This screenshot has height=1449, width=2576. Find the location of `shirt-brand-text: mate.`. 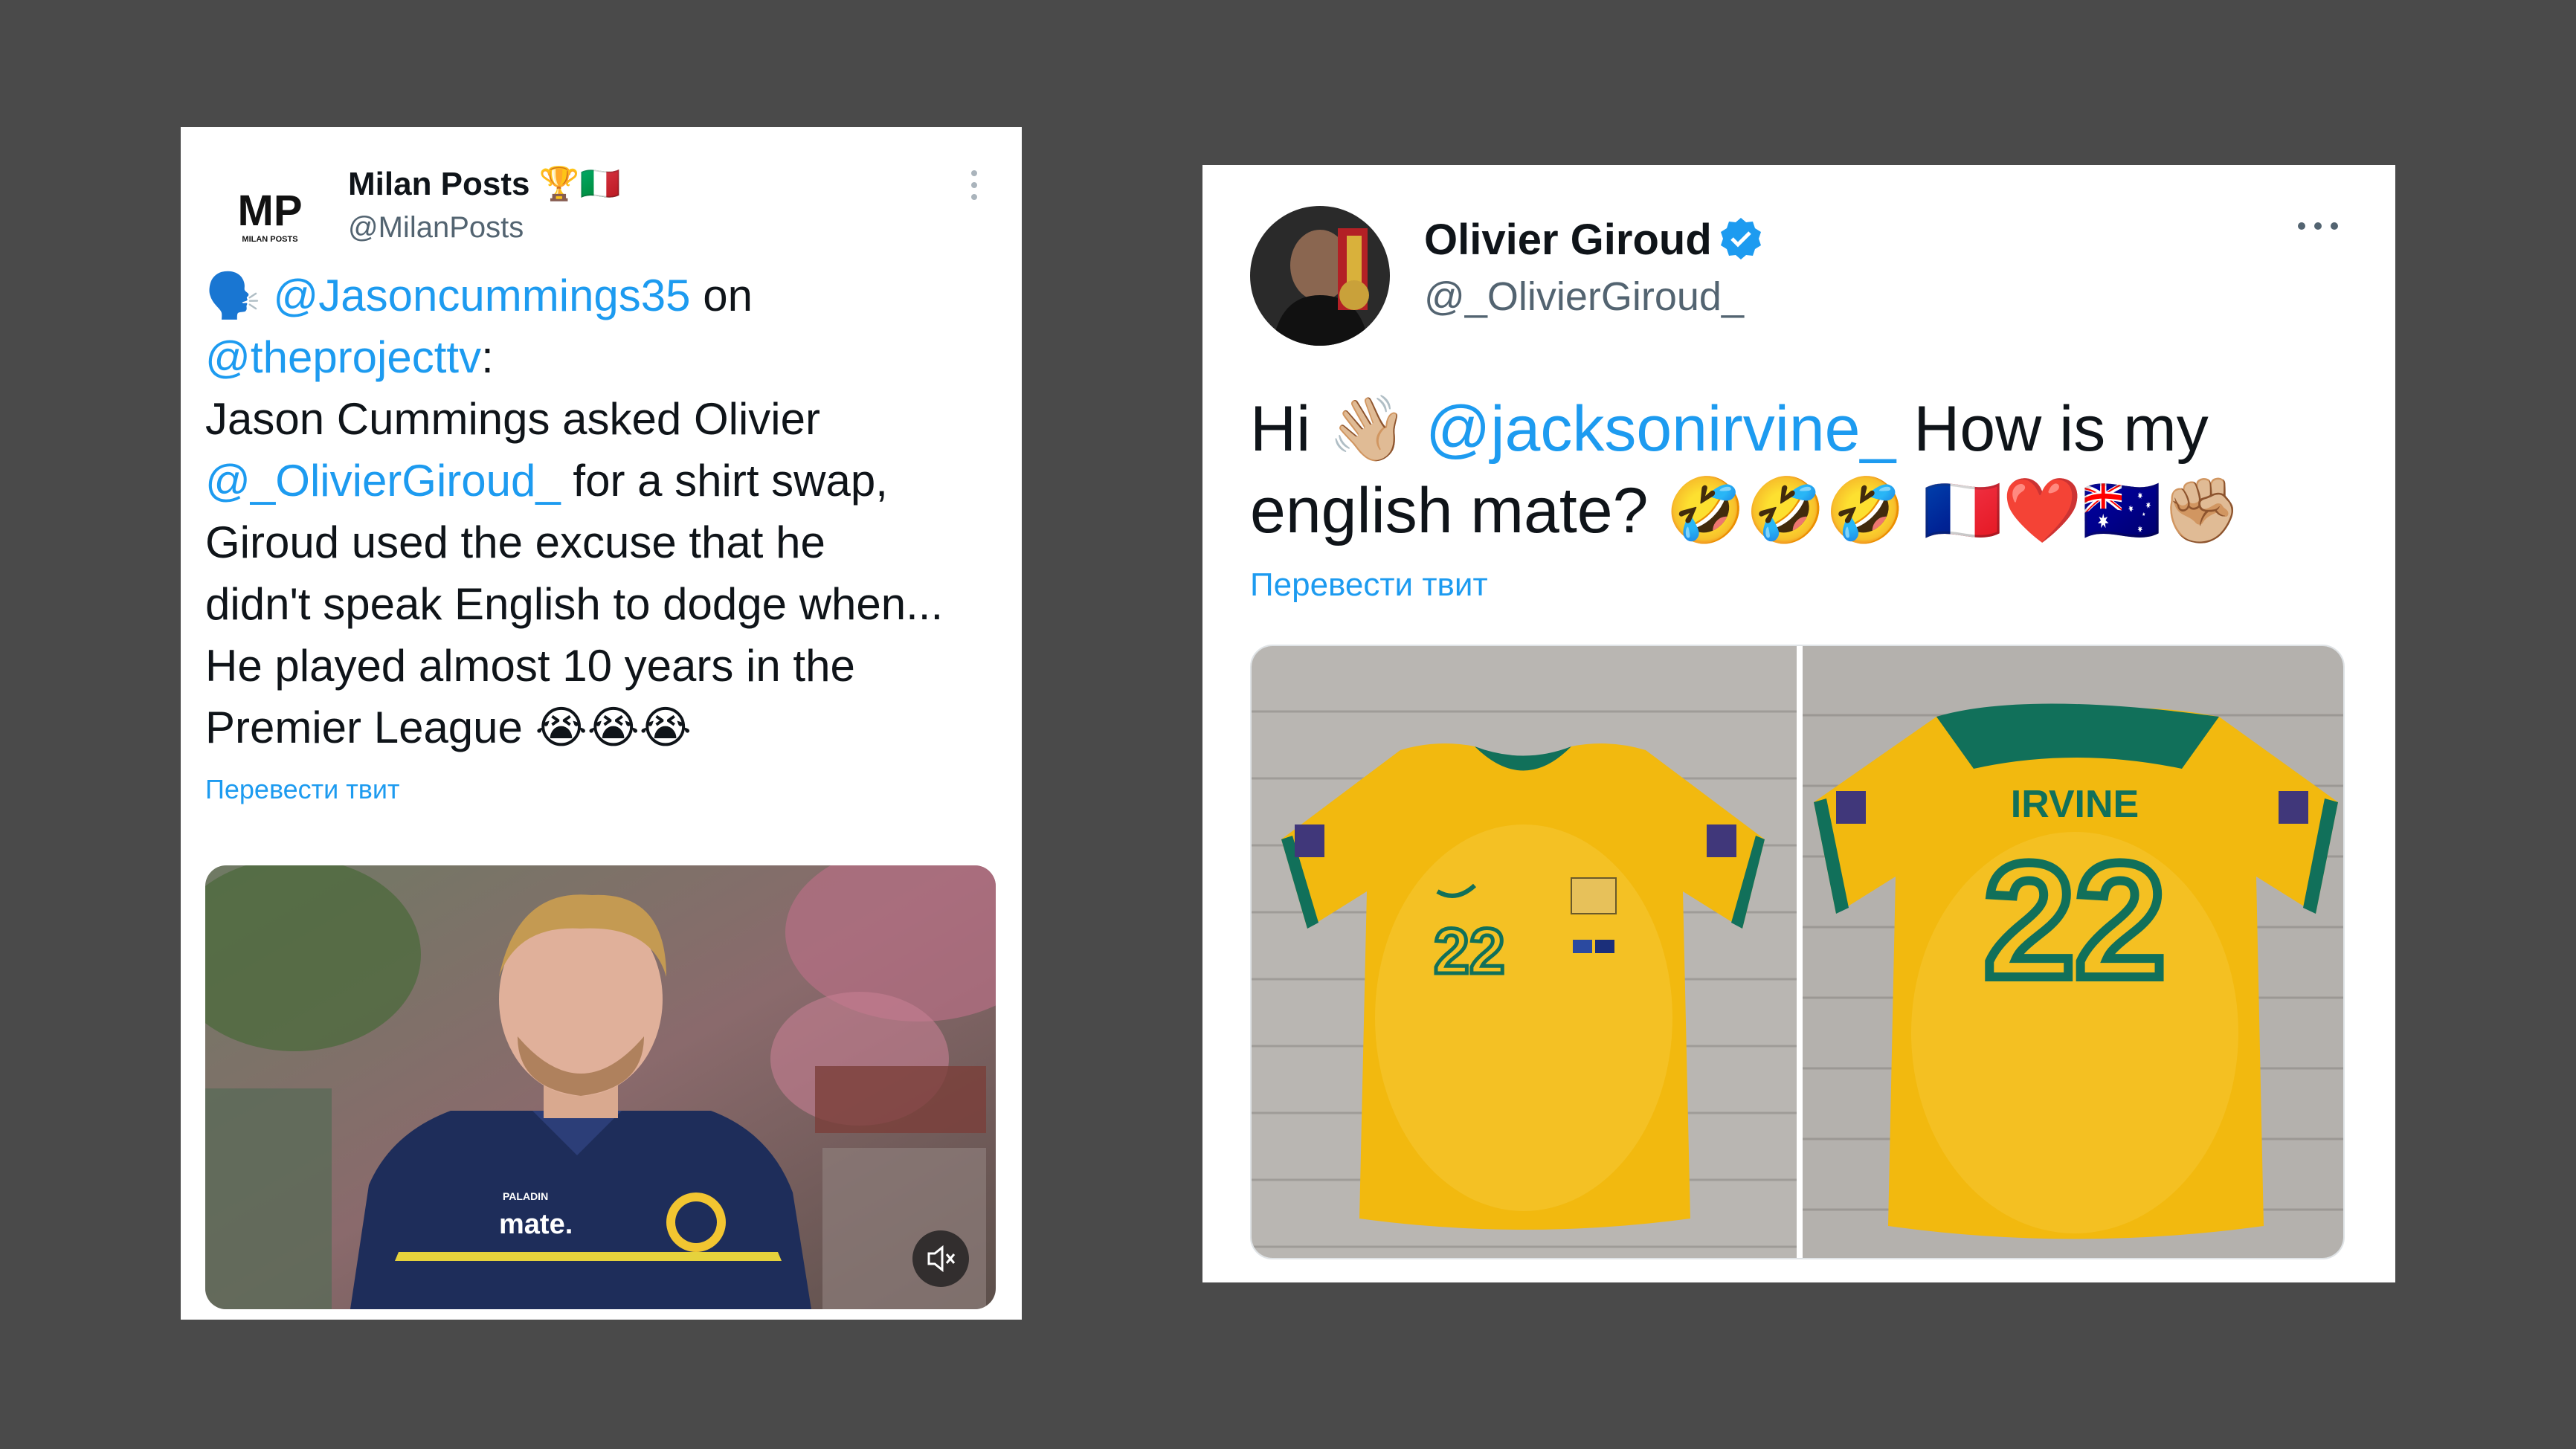

shirt-brand-text: mate. is located at coordinates (536, 1224).